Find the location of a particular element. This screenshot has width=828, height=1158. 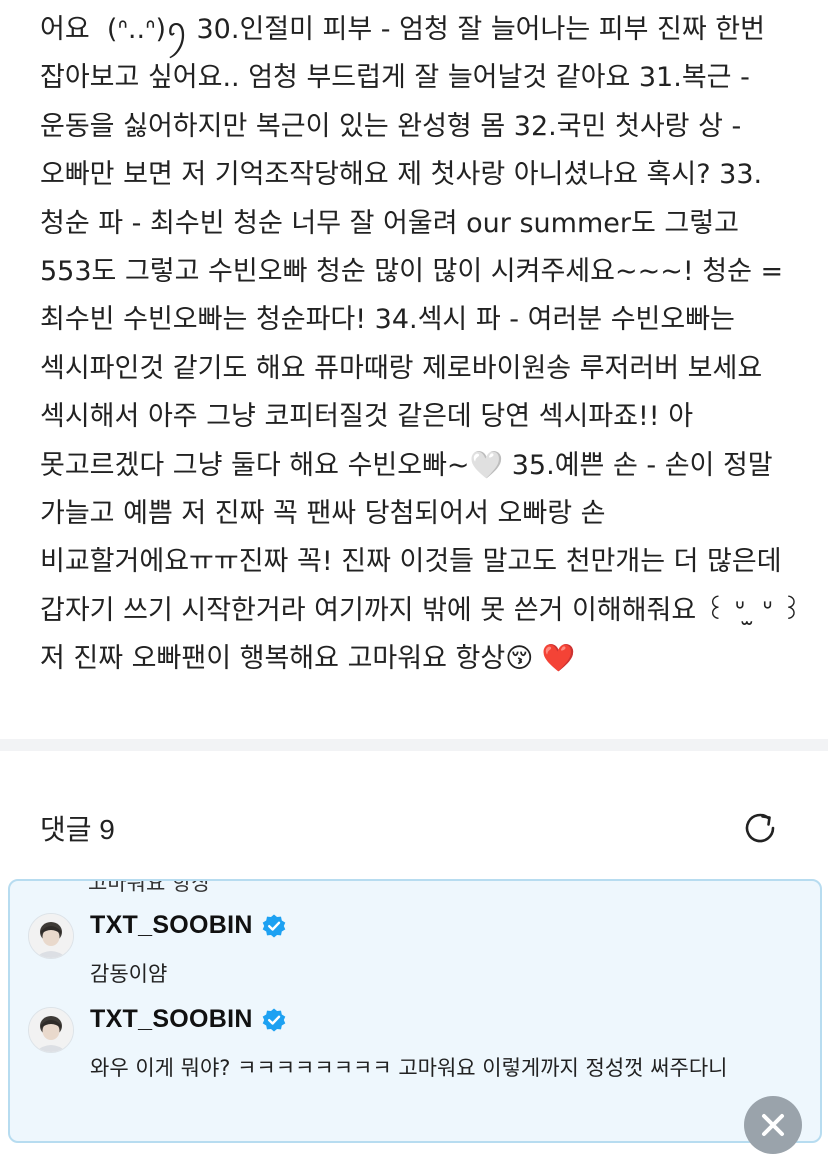

refresh-button is located at coordinates (760, 828).